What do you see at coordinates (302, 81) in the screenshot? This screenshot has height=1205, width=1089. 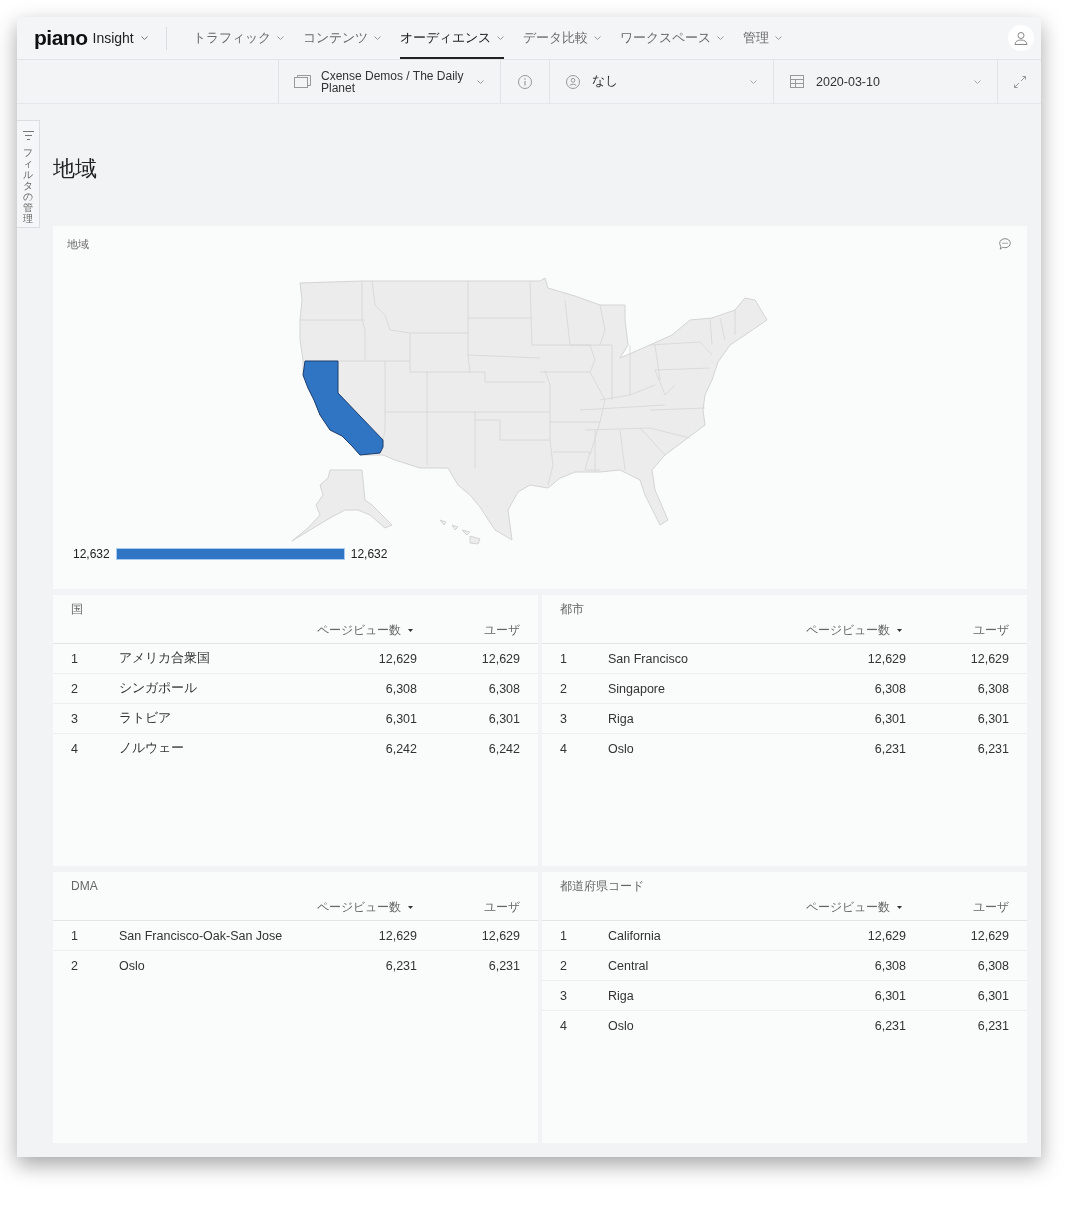 I see `window-icon` at bounding box center [302, 81].